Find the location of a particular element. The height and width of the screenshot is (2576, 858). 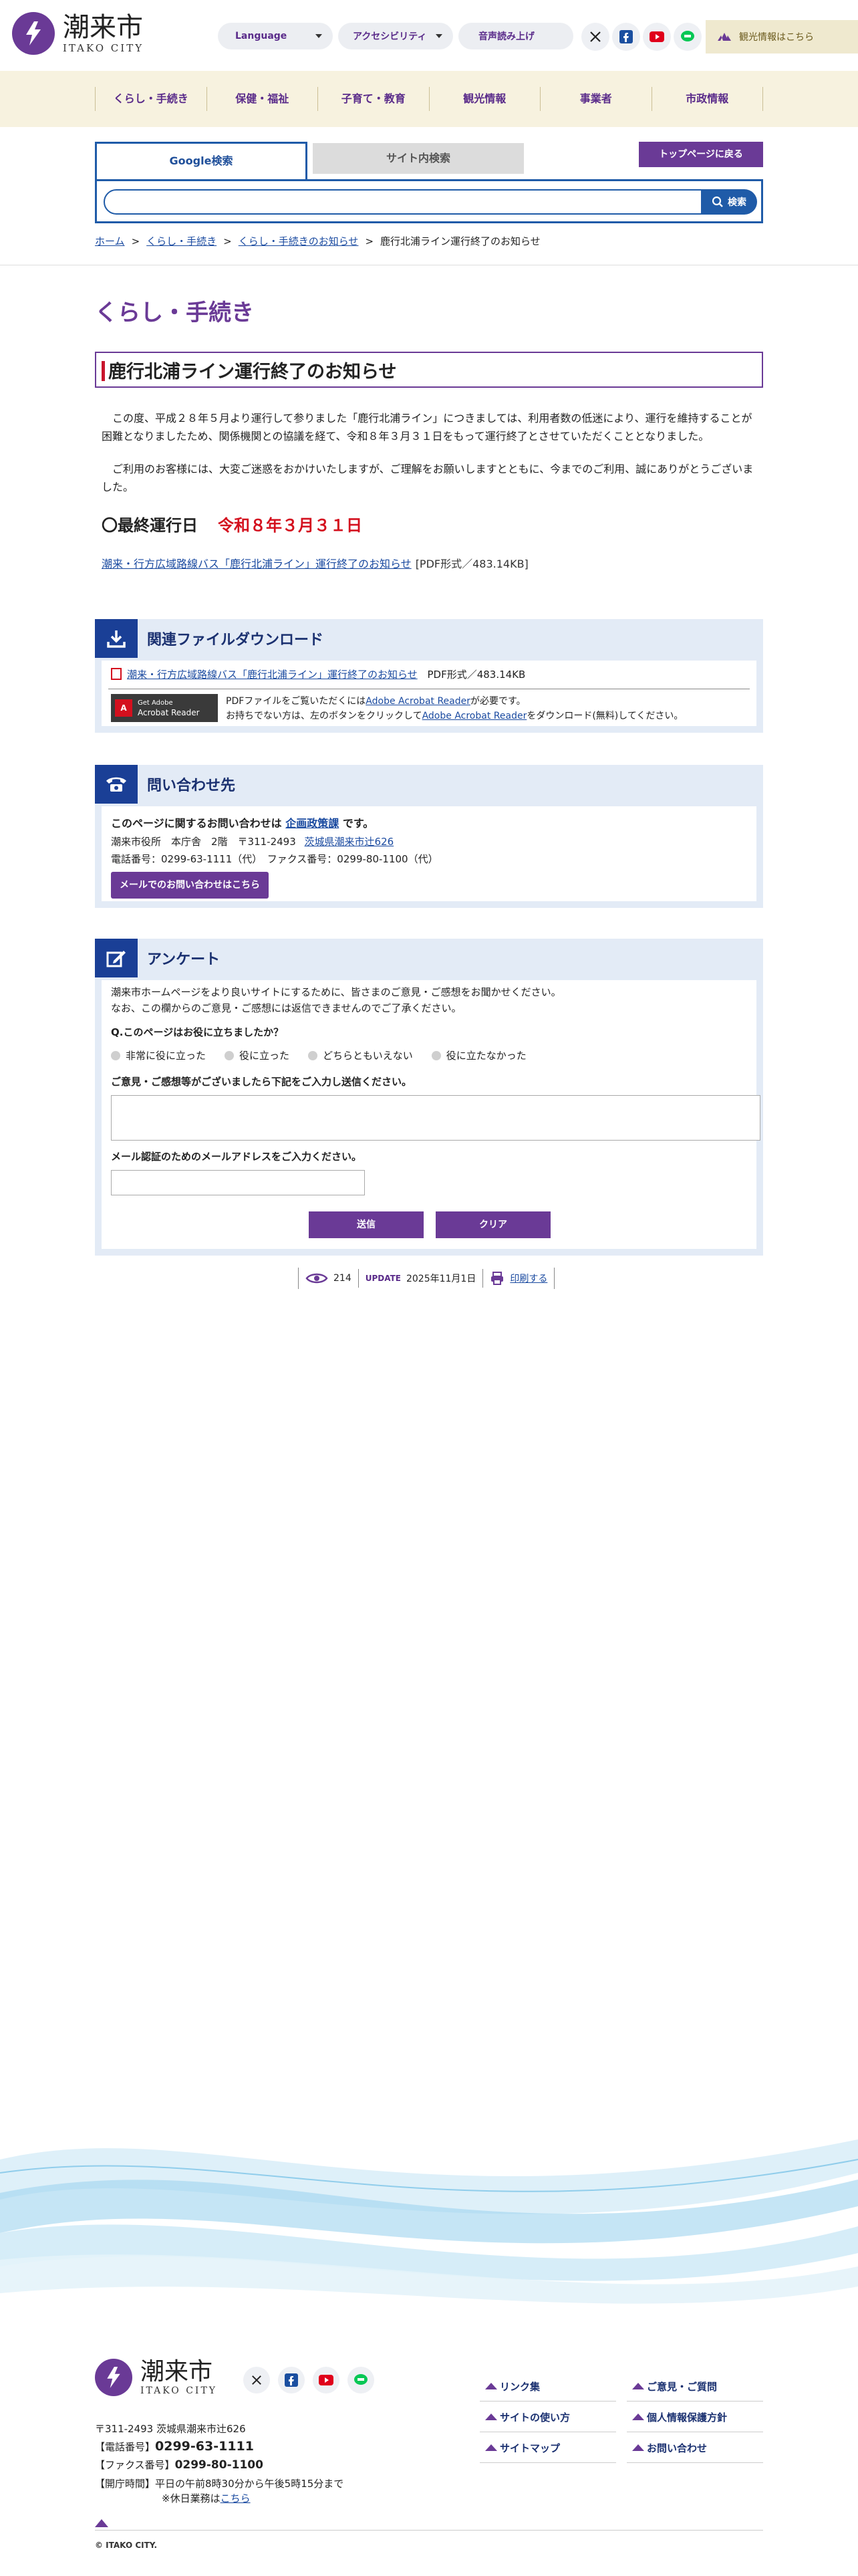

footer-tel: 【電話番号】0299-63-1111 is located at coordinates (174, 2446).